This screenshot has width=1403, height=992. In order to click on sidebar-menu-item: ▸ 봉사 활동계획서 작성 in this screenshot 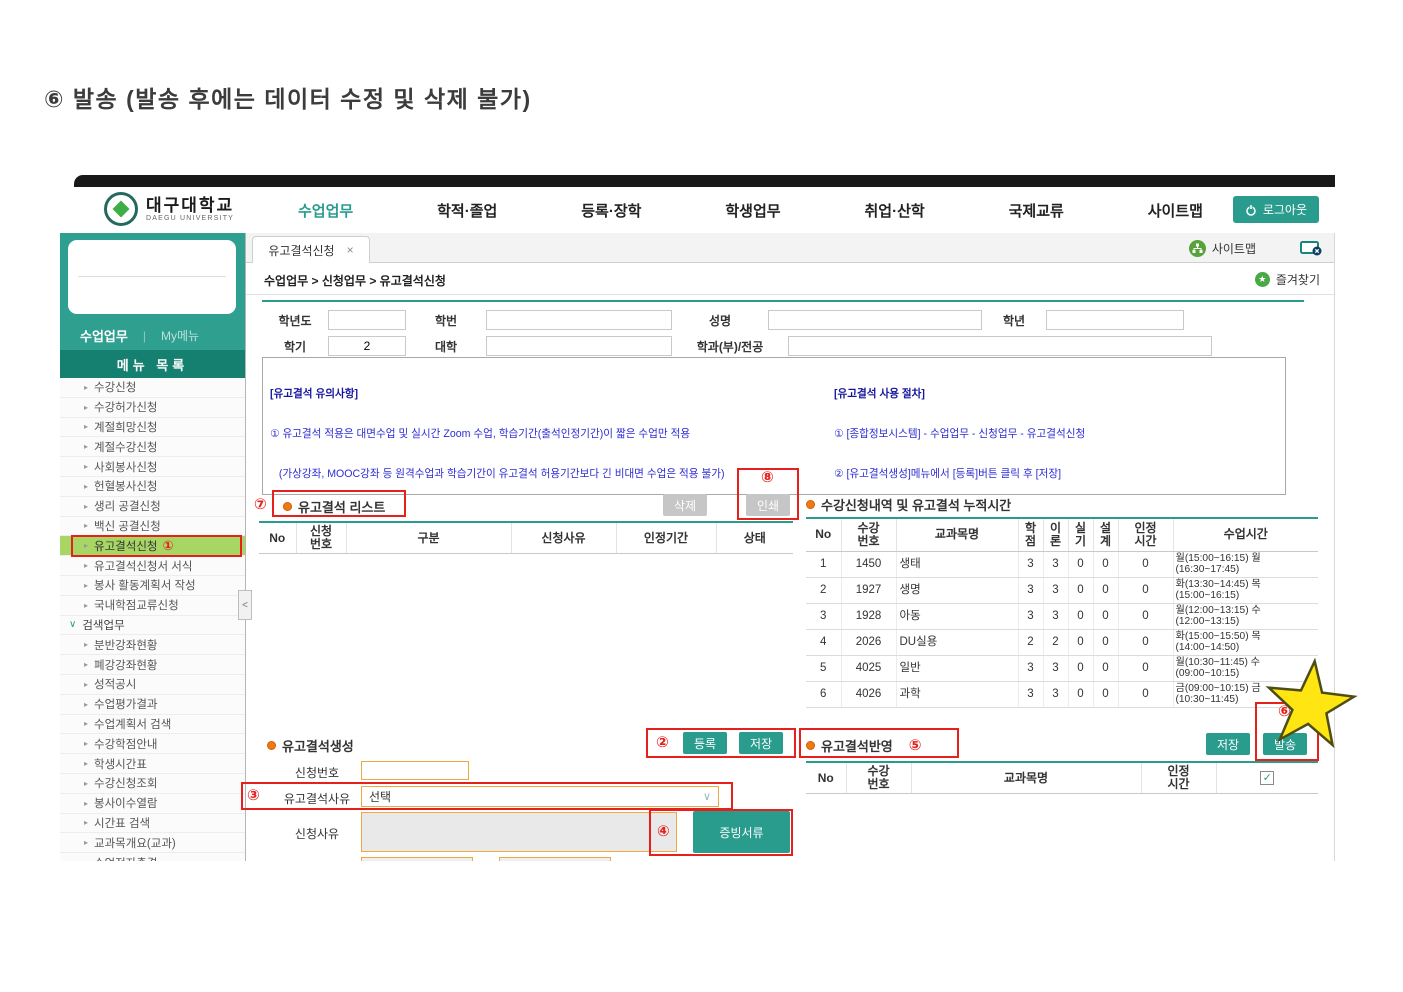, I will do `click(152, 585)`.